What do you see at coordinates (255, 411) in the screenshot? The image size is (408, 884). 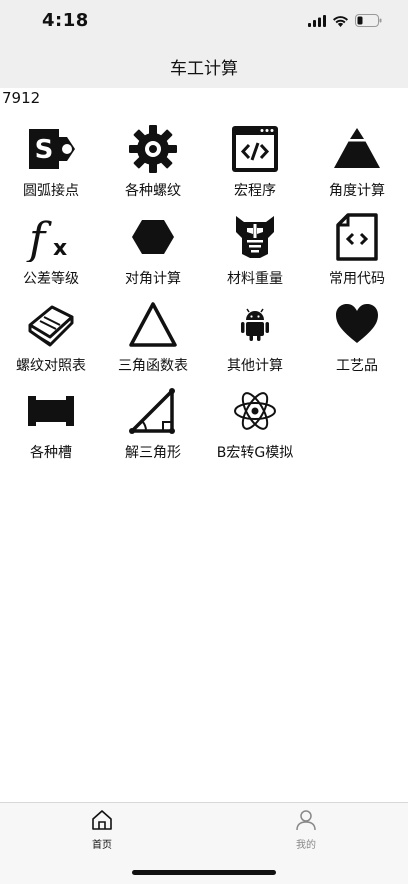 I see `atom-icon` at bounding box center [255, 411].